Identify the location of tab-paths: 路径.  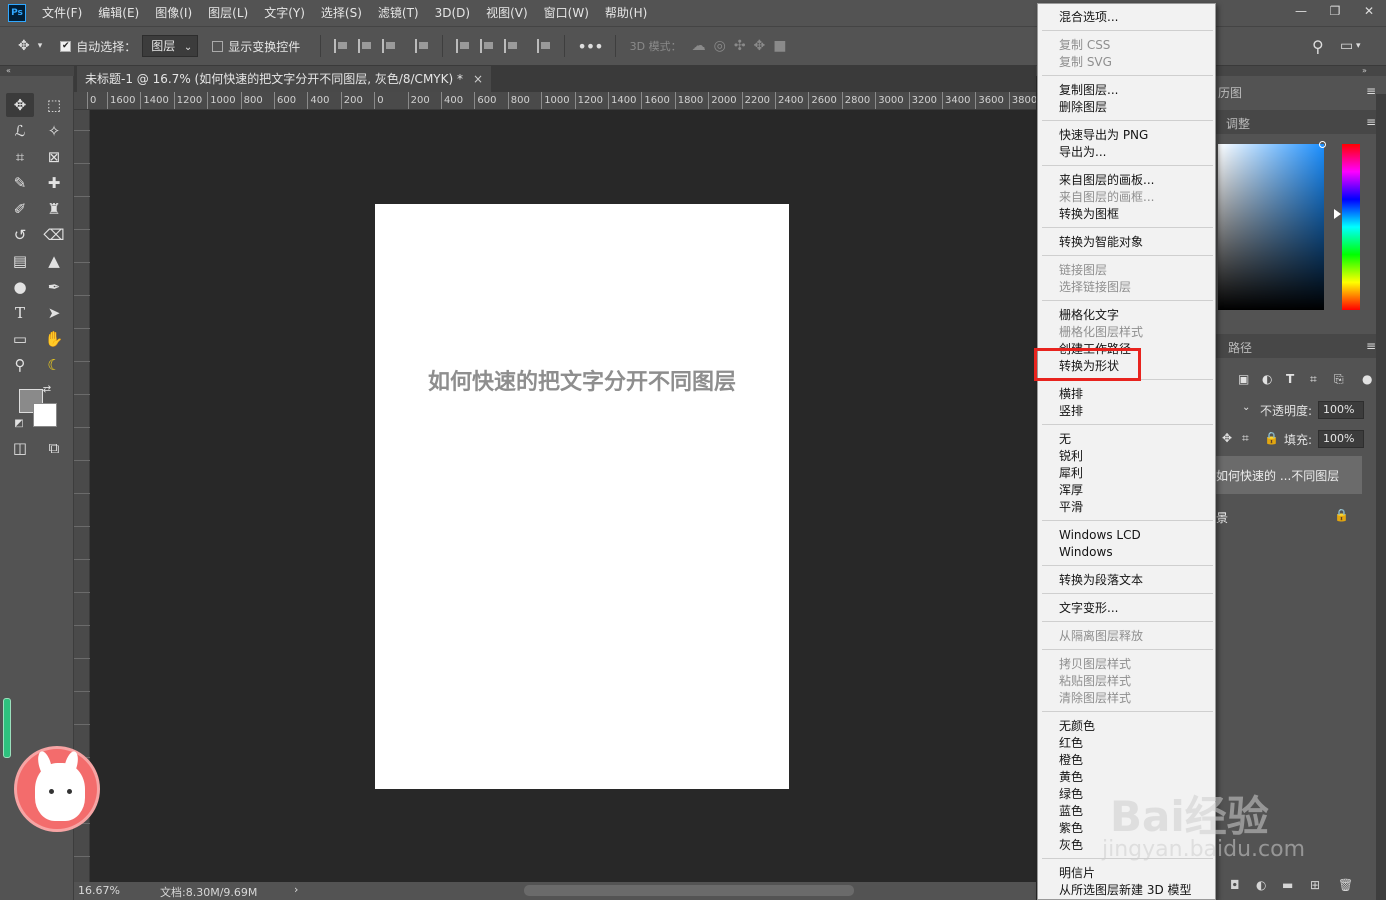
(1240, 347).